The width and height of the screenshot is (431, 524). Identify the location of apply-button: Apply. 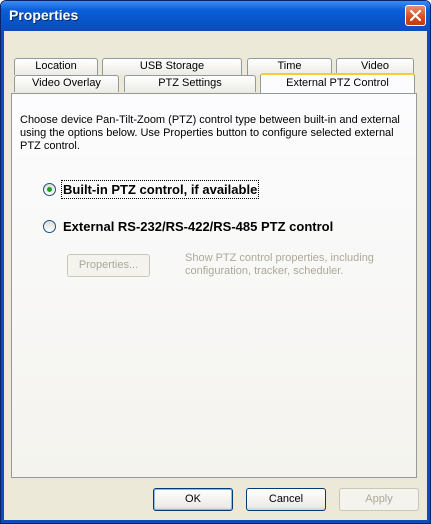
(379, 499).